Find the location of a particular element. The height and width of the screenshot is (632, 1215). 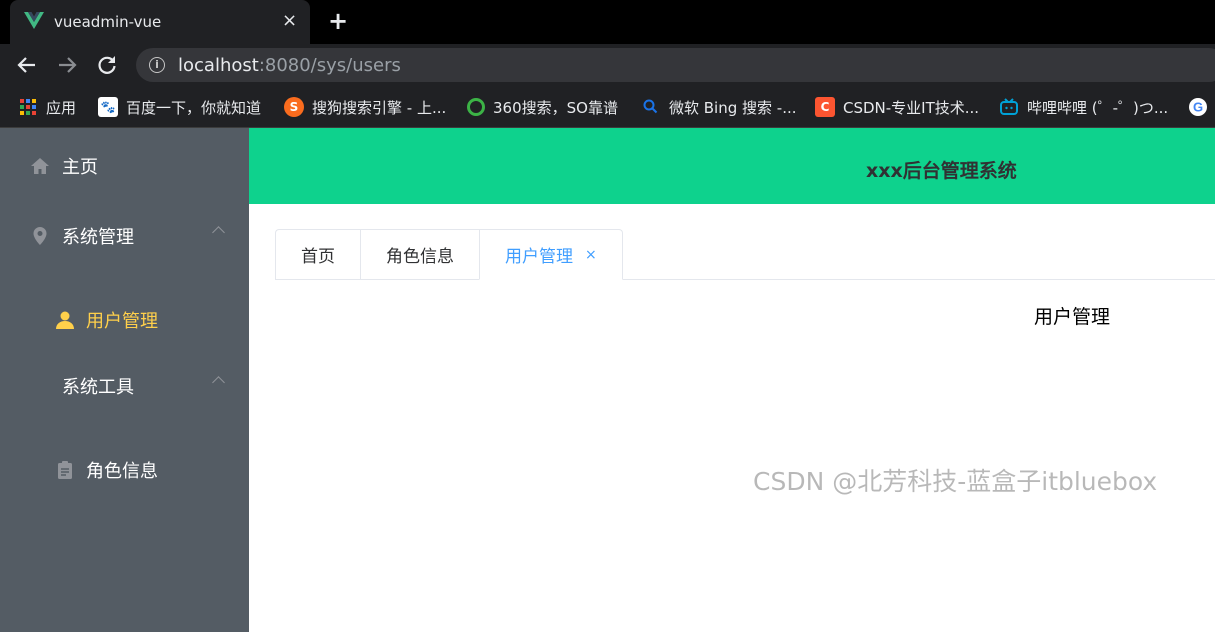

bilibili-icon is located at coordinates (1009, 106).